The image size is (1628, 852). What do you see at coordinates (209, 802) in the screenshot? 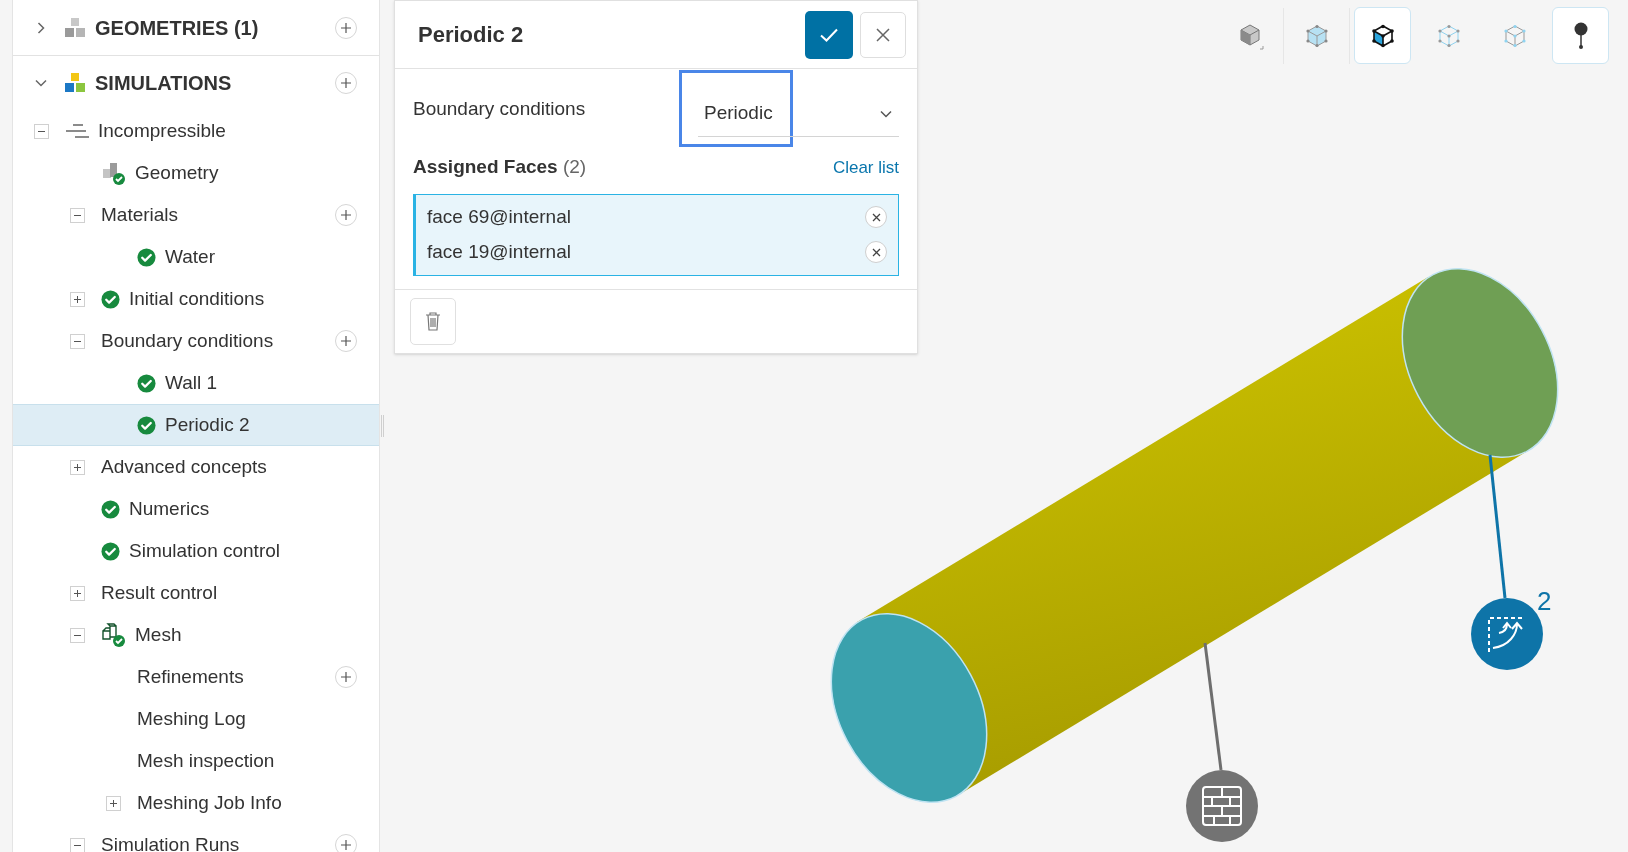
I see `tree-label: Meshing Job Info` at bounding box center [209, 802].